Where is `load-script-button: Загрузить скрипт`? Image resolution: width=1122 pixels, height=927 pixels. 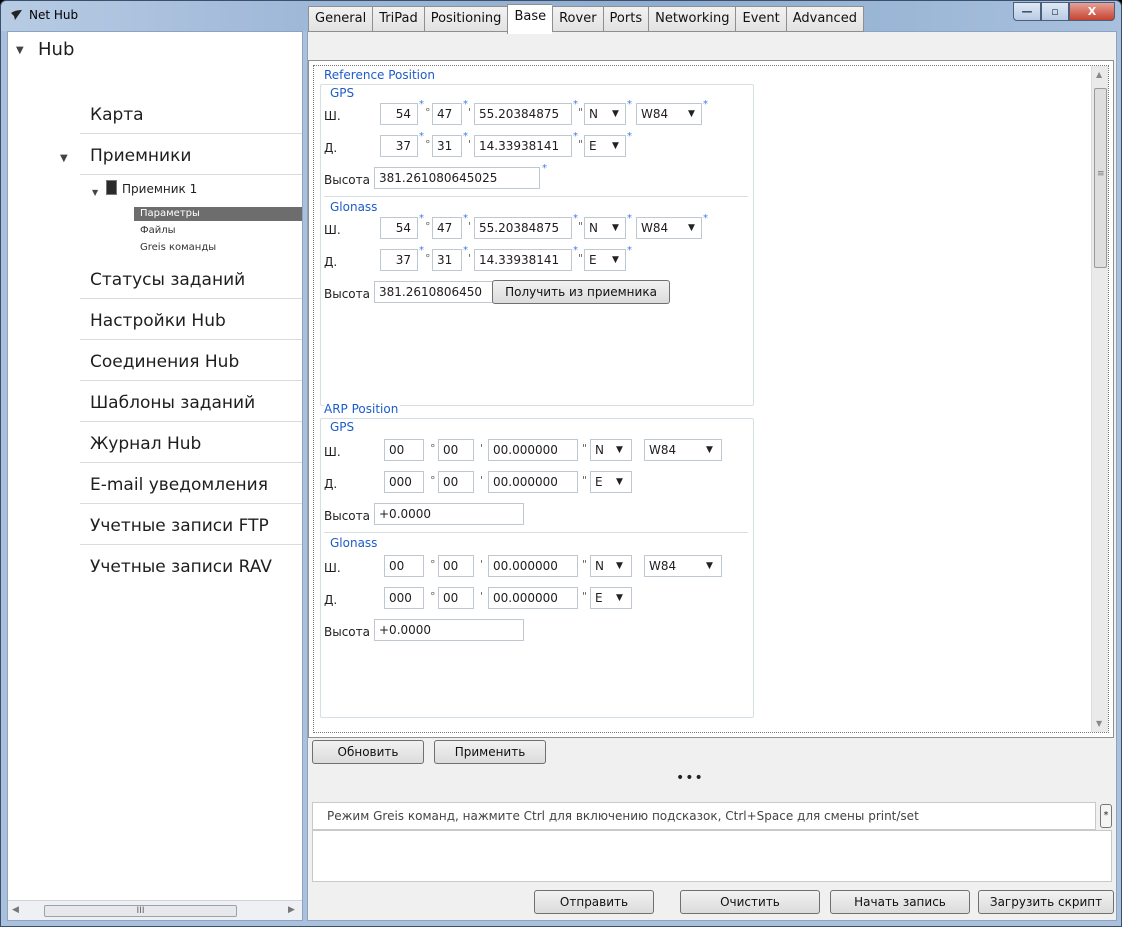 load-script-button: Загрузить скрипт is located at coordinates (1046, 902).